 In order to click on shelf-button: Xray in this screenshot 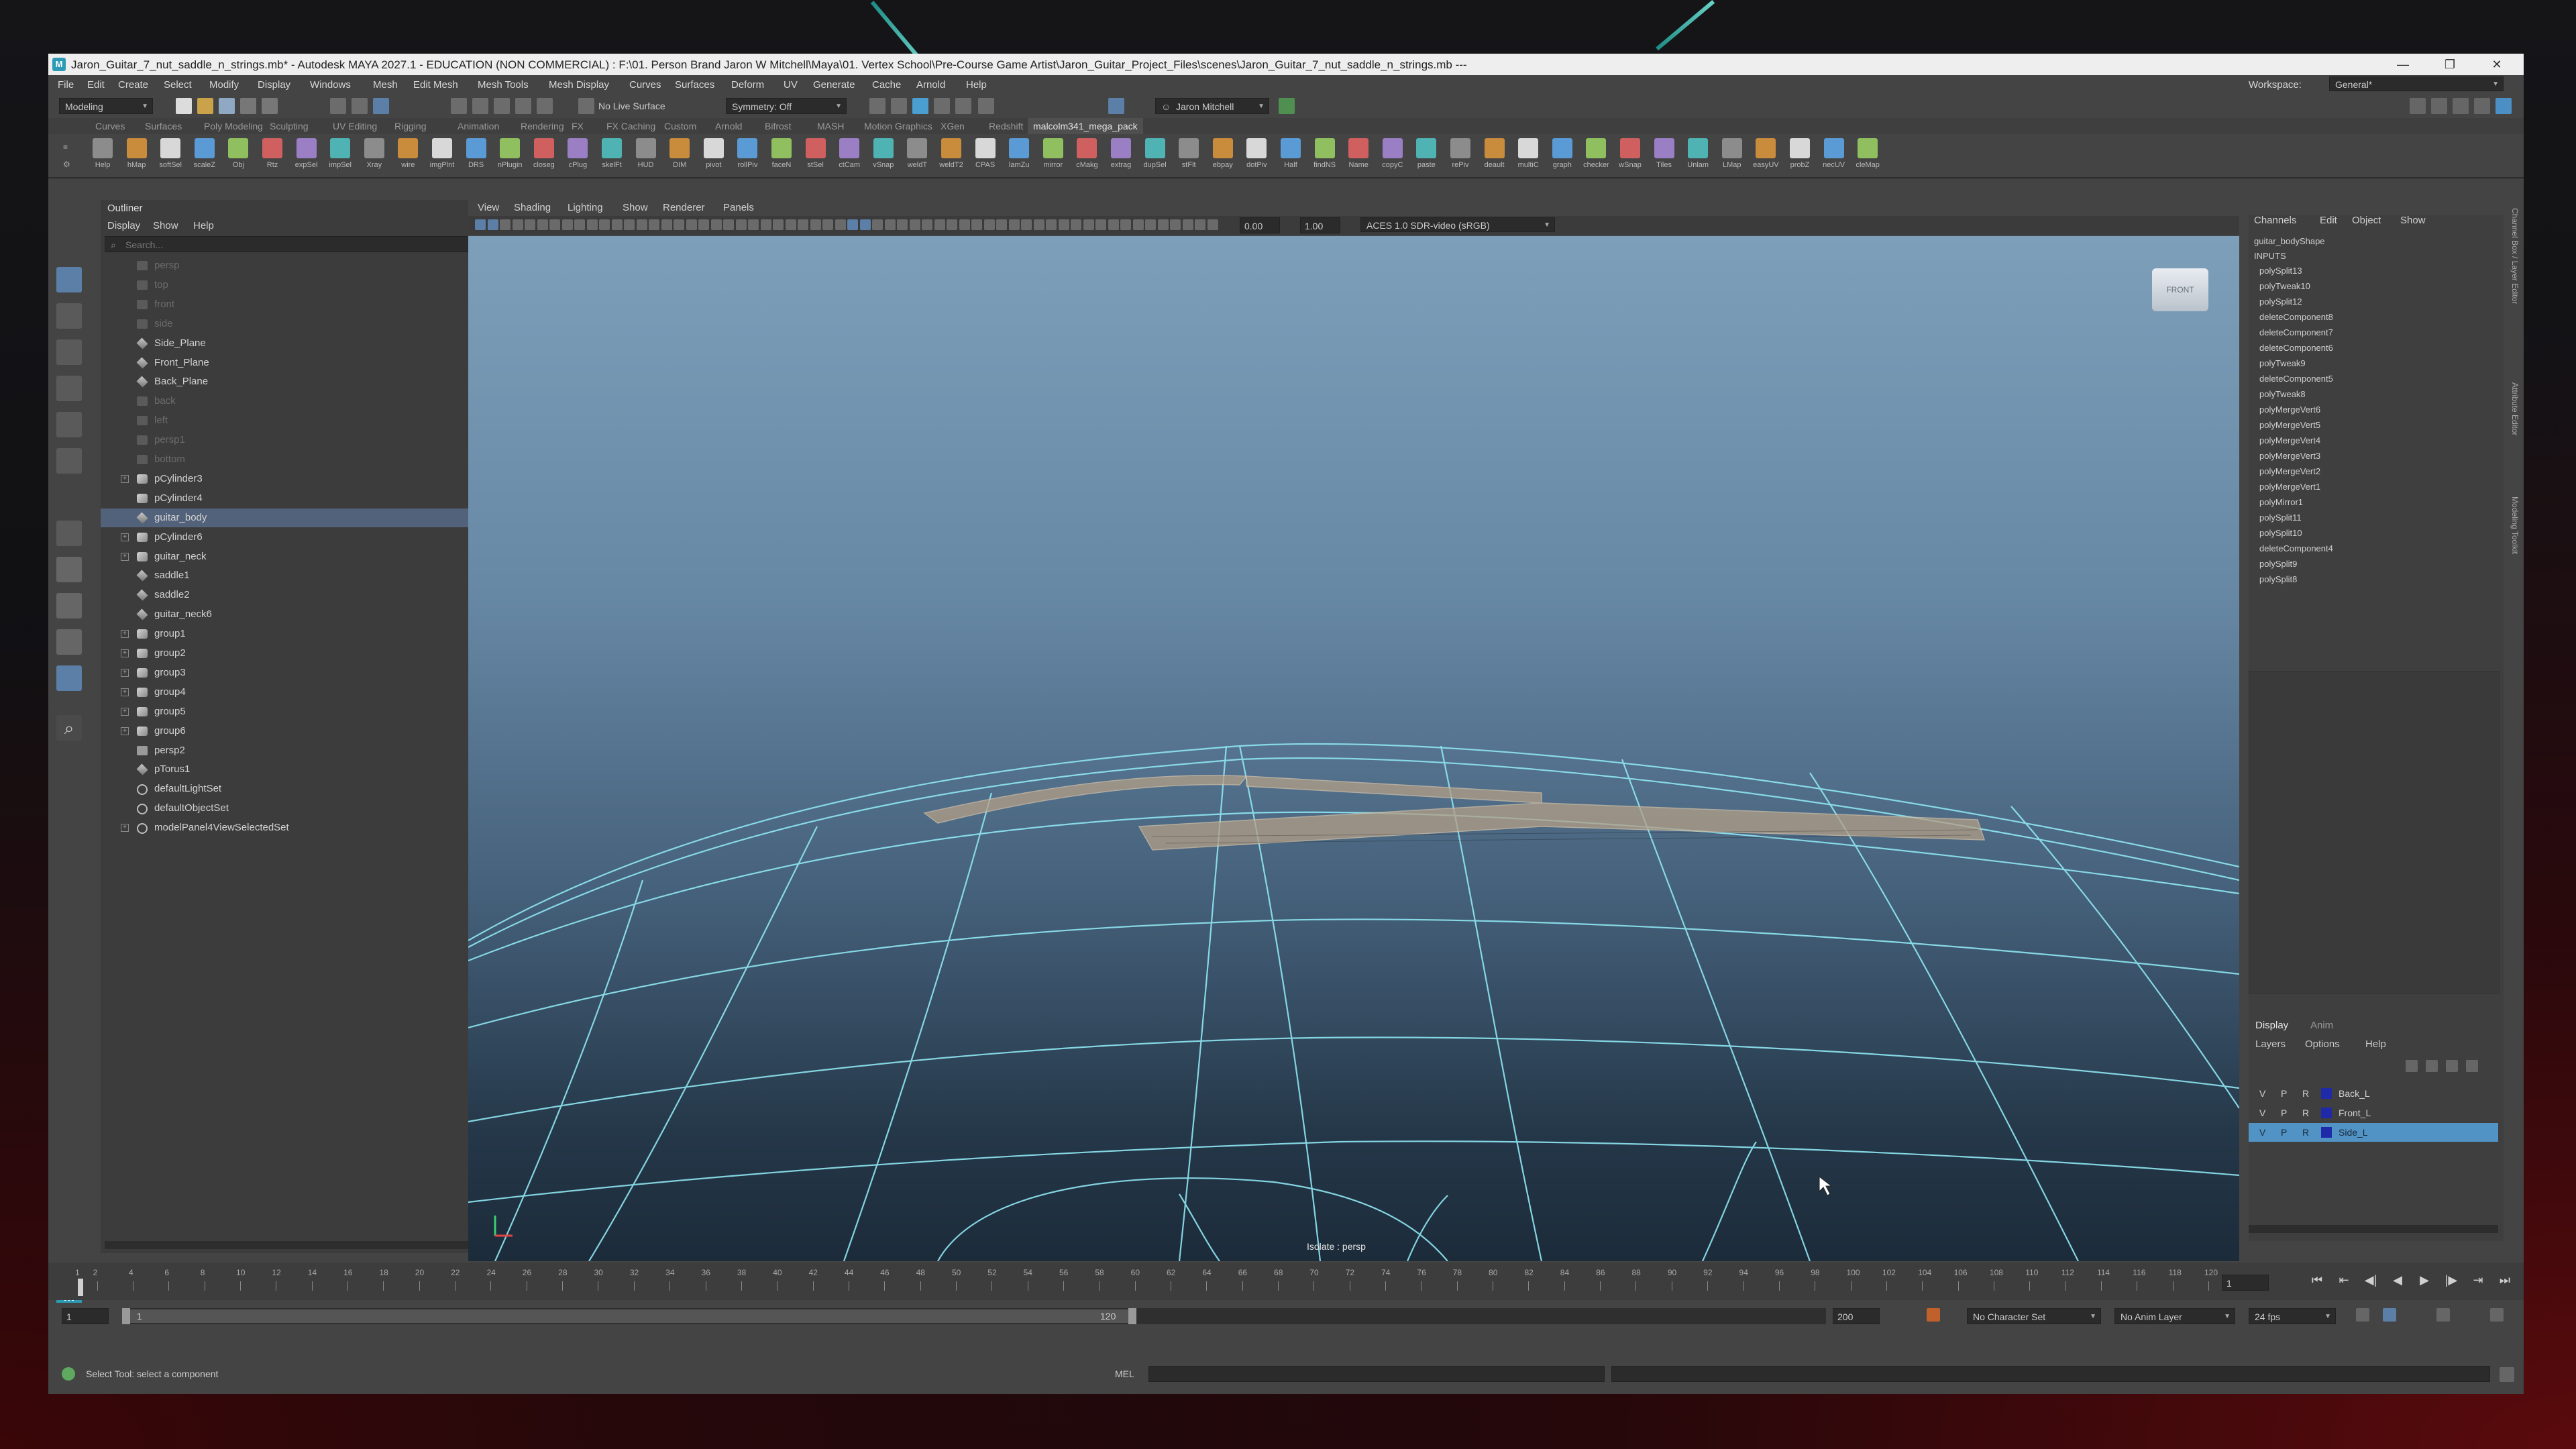, I will do `click(374, 156)`.